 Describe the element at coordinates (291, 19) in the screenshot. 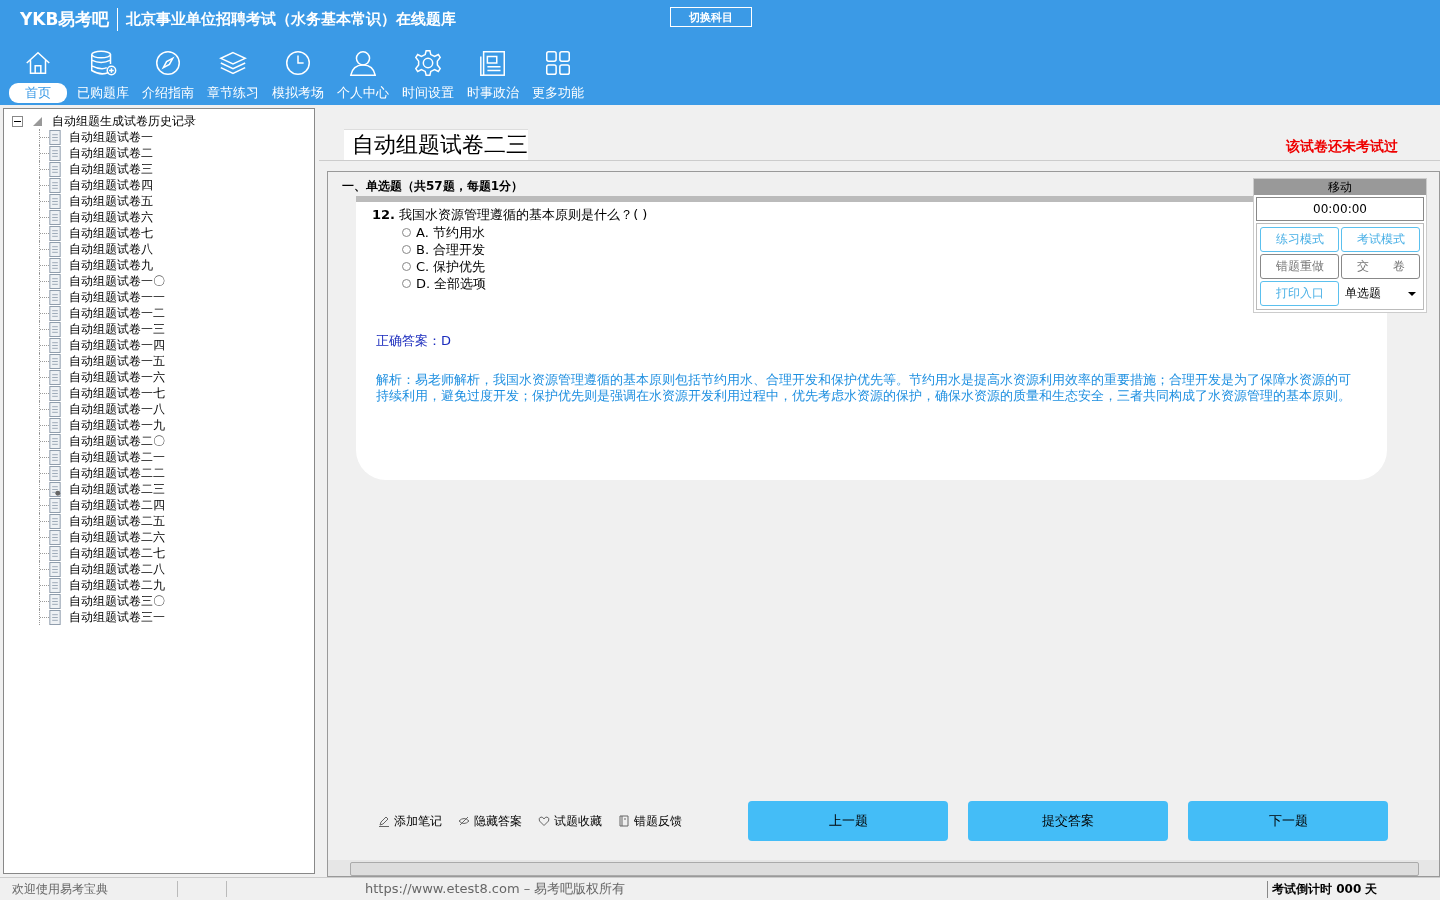

I see `app-title: 北京事业单位招聘考试（水务基本常识）在线题库` at that location.